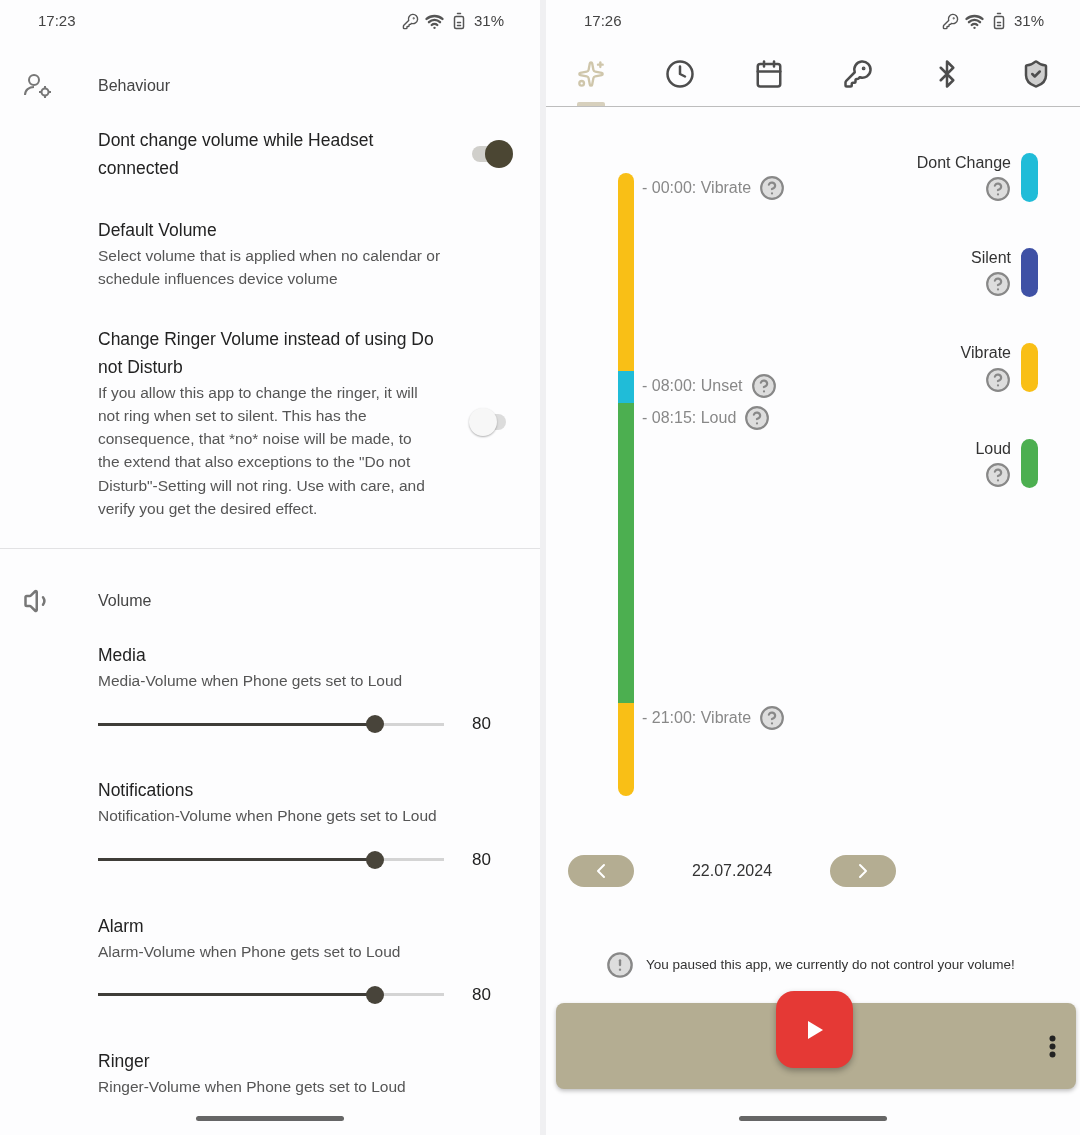 This screenshot has width=1080, height=1135. I want to click on date-text: 22.07.2024, so click(732, 871).